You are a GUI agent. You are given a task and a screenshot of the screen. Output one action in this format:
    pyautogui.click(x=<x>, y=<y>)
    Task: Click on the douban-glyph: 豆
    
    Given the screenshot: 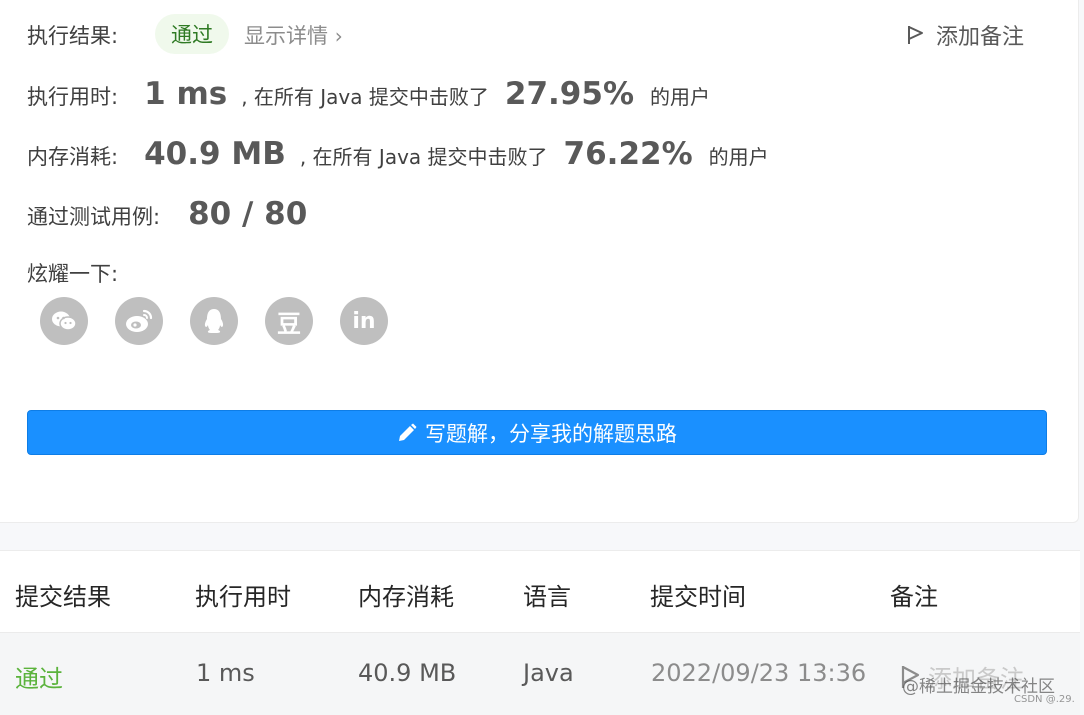 What is the action you would take?
    pyautogui.click(x=289, y=323)
    